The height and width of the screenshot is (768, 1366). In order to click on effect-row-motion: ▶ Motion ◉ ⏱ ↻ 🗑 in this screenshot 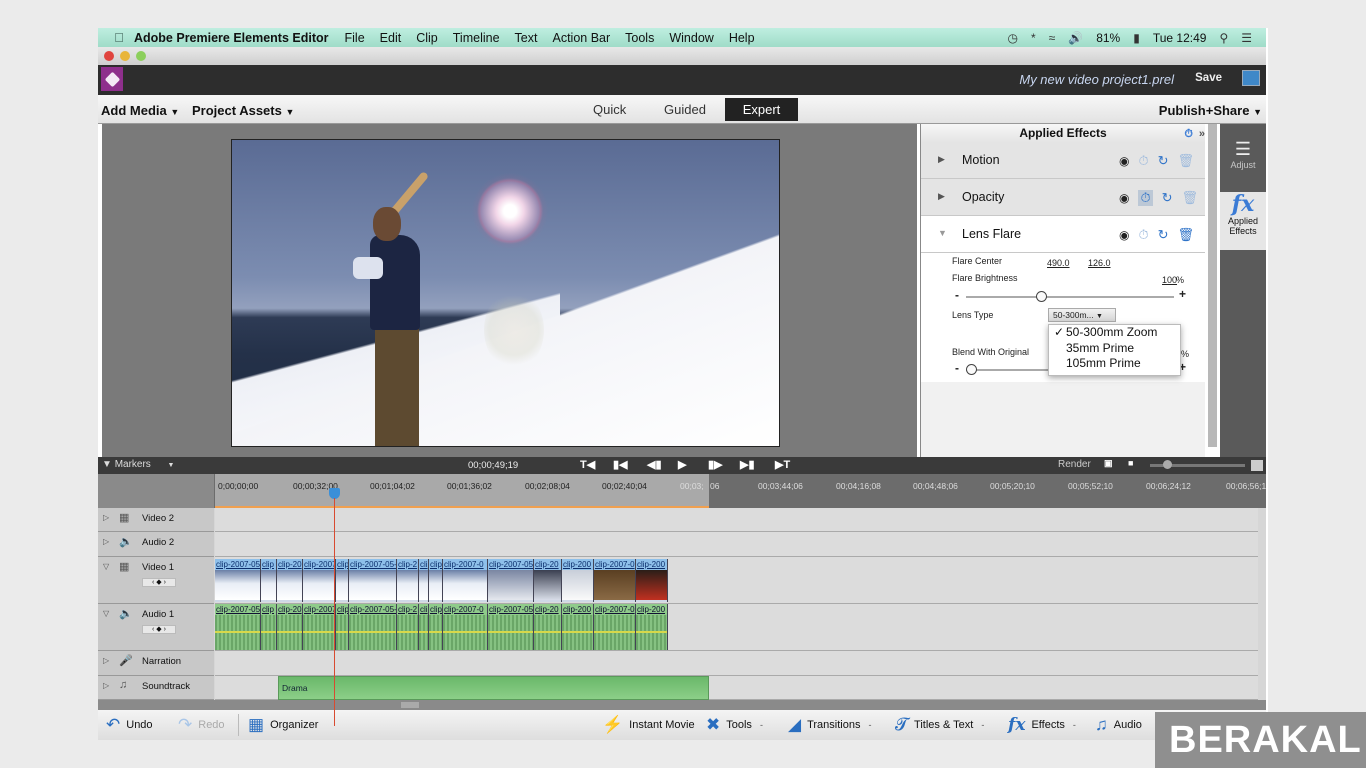, I will do `click(1063, 160)`.